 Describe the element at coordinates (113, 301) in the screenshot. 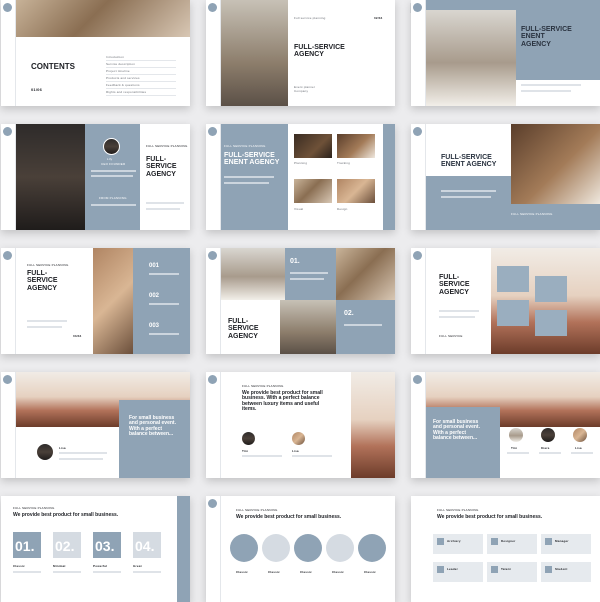

I see `meeting-photo` at that location.